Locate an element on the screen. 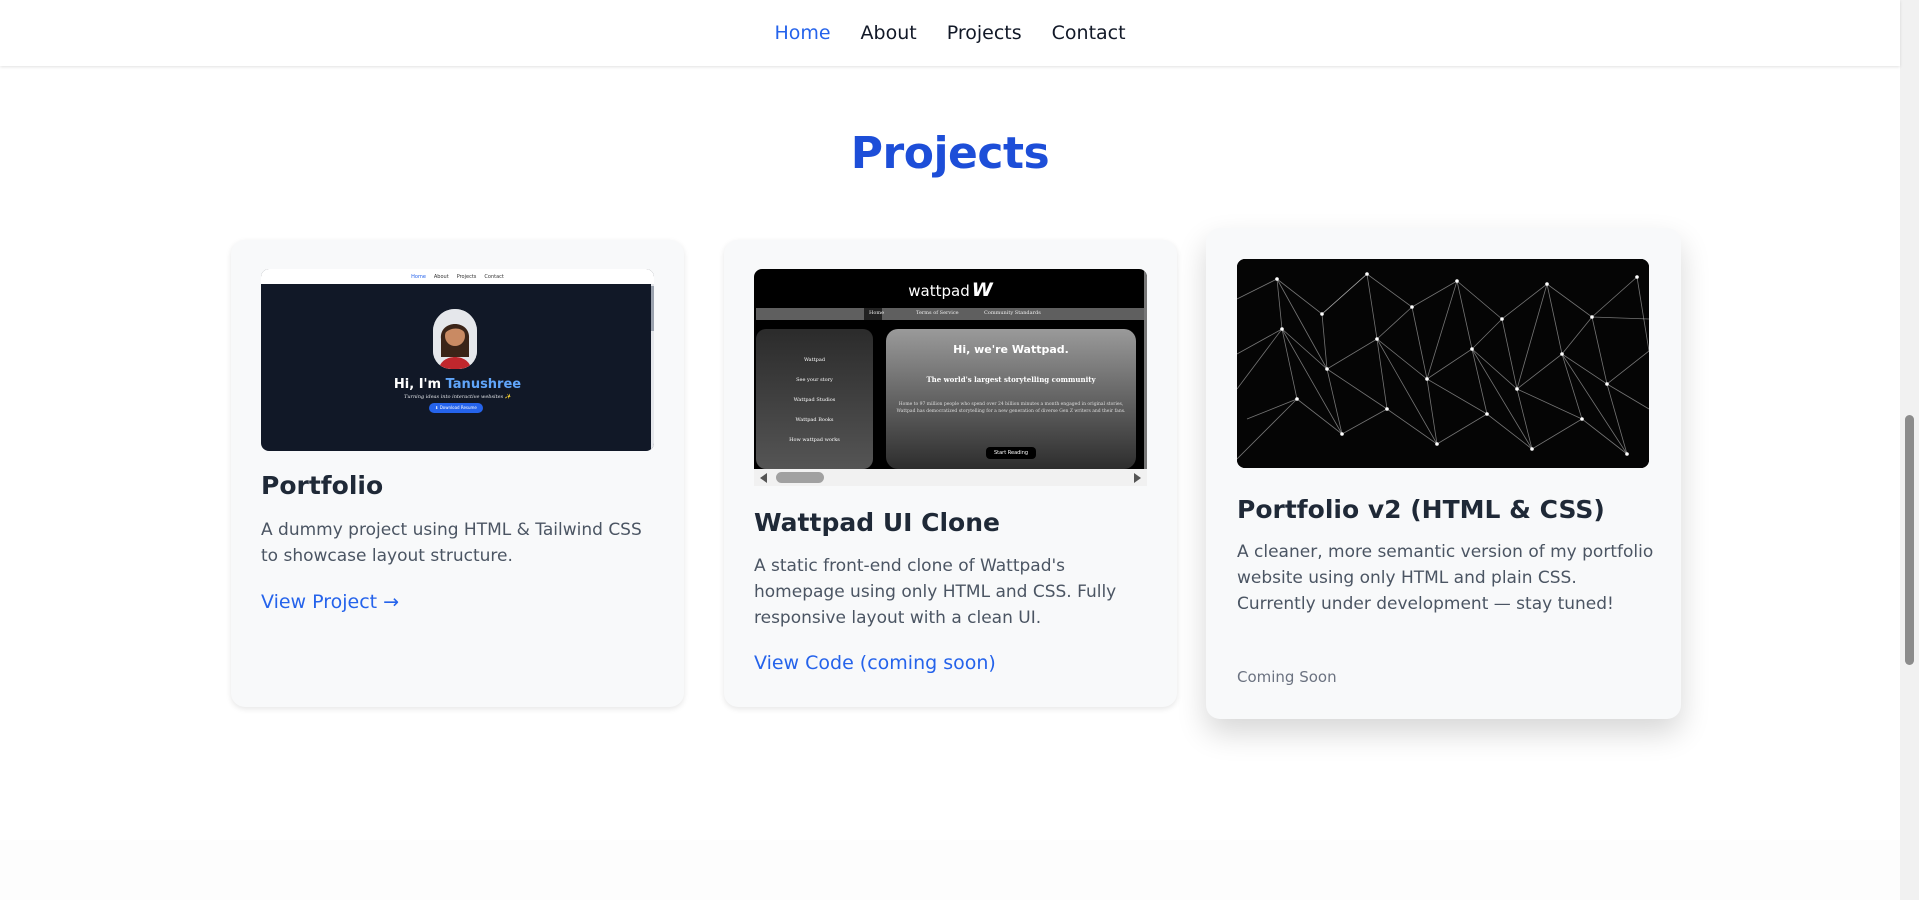 The width and height of the screenshot is (1919, 900). nav-link-projects: Projects is located at coordinates (984, 33).